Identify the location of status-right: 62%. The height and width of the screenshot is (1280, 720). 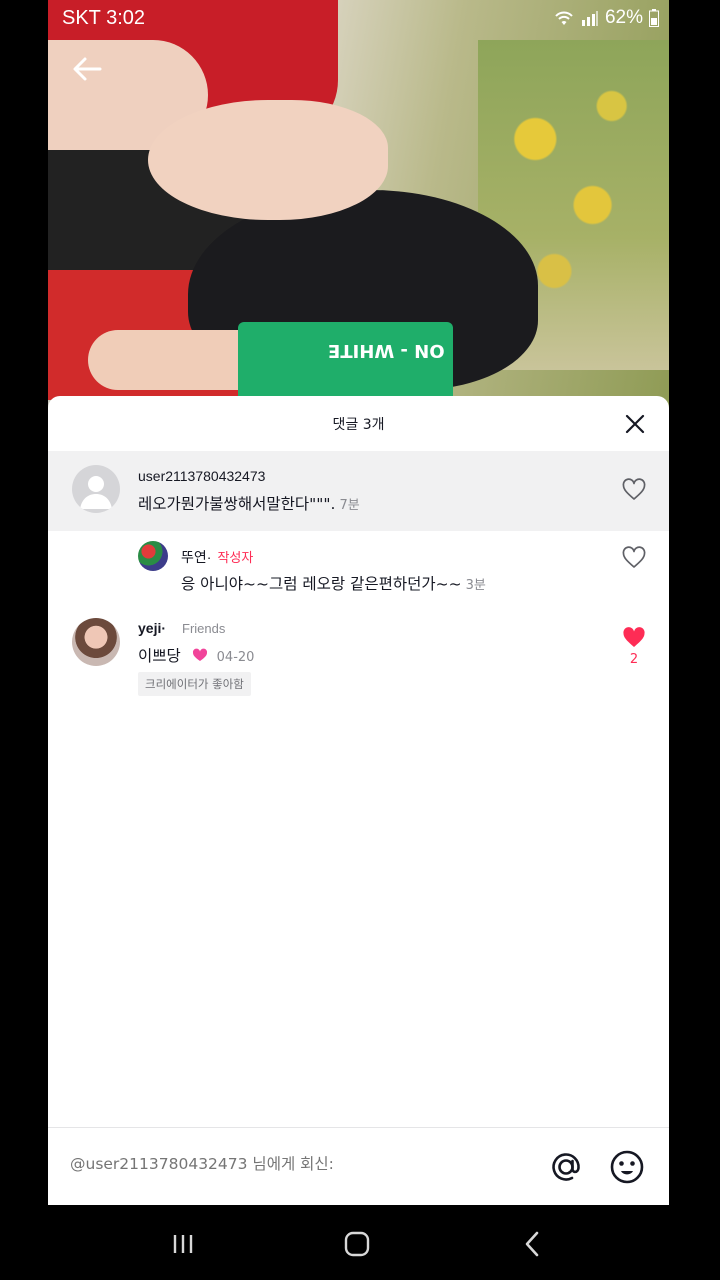
(606, 18).